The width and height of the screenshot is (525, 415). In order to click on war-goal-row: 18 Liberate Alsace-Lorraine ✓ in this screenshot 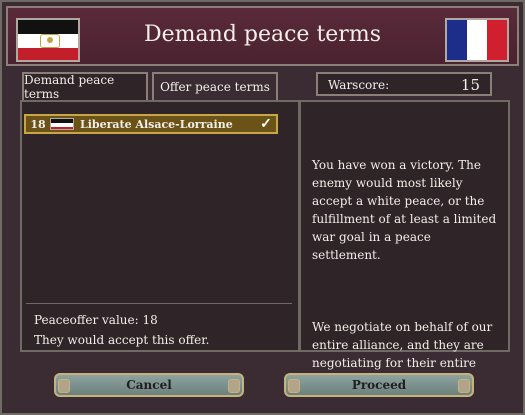, I will do `click(151, 124)`.